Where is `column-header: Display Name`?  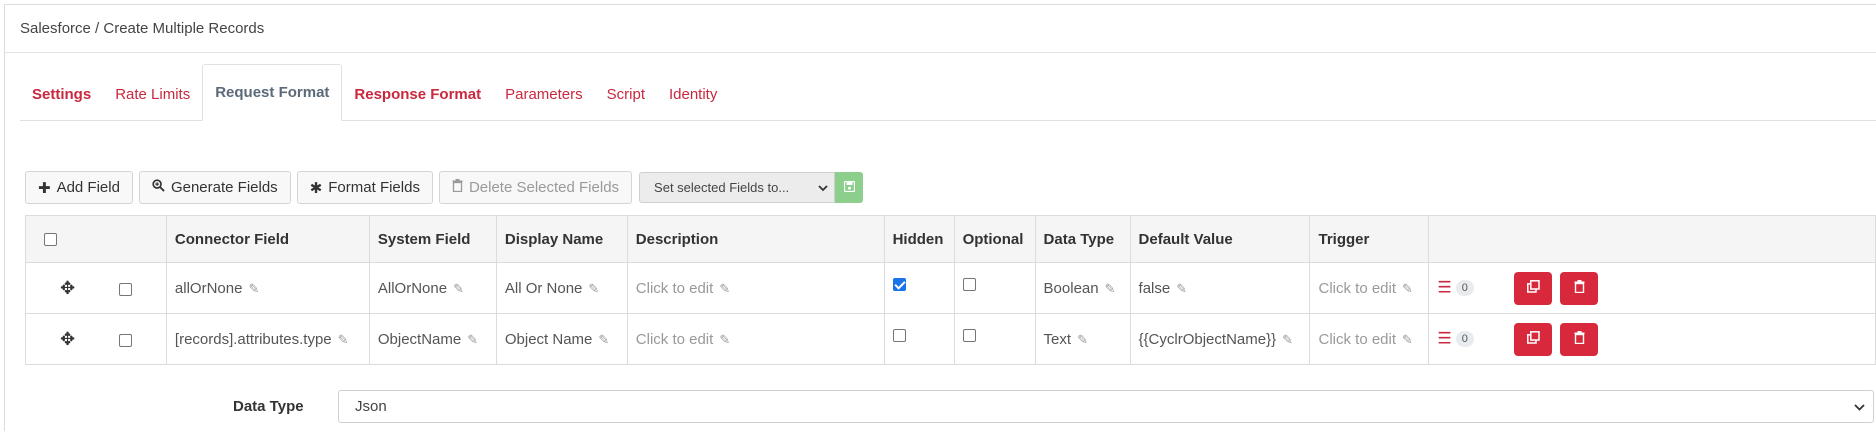 column-header: Display Name is located at coordinates (561, 239).